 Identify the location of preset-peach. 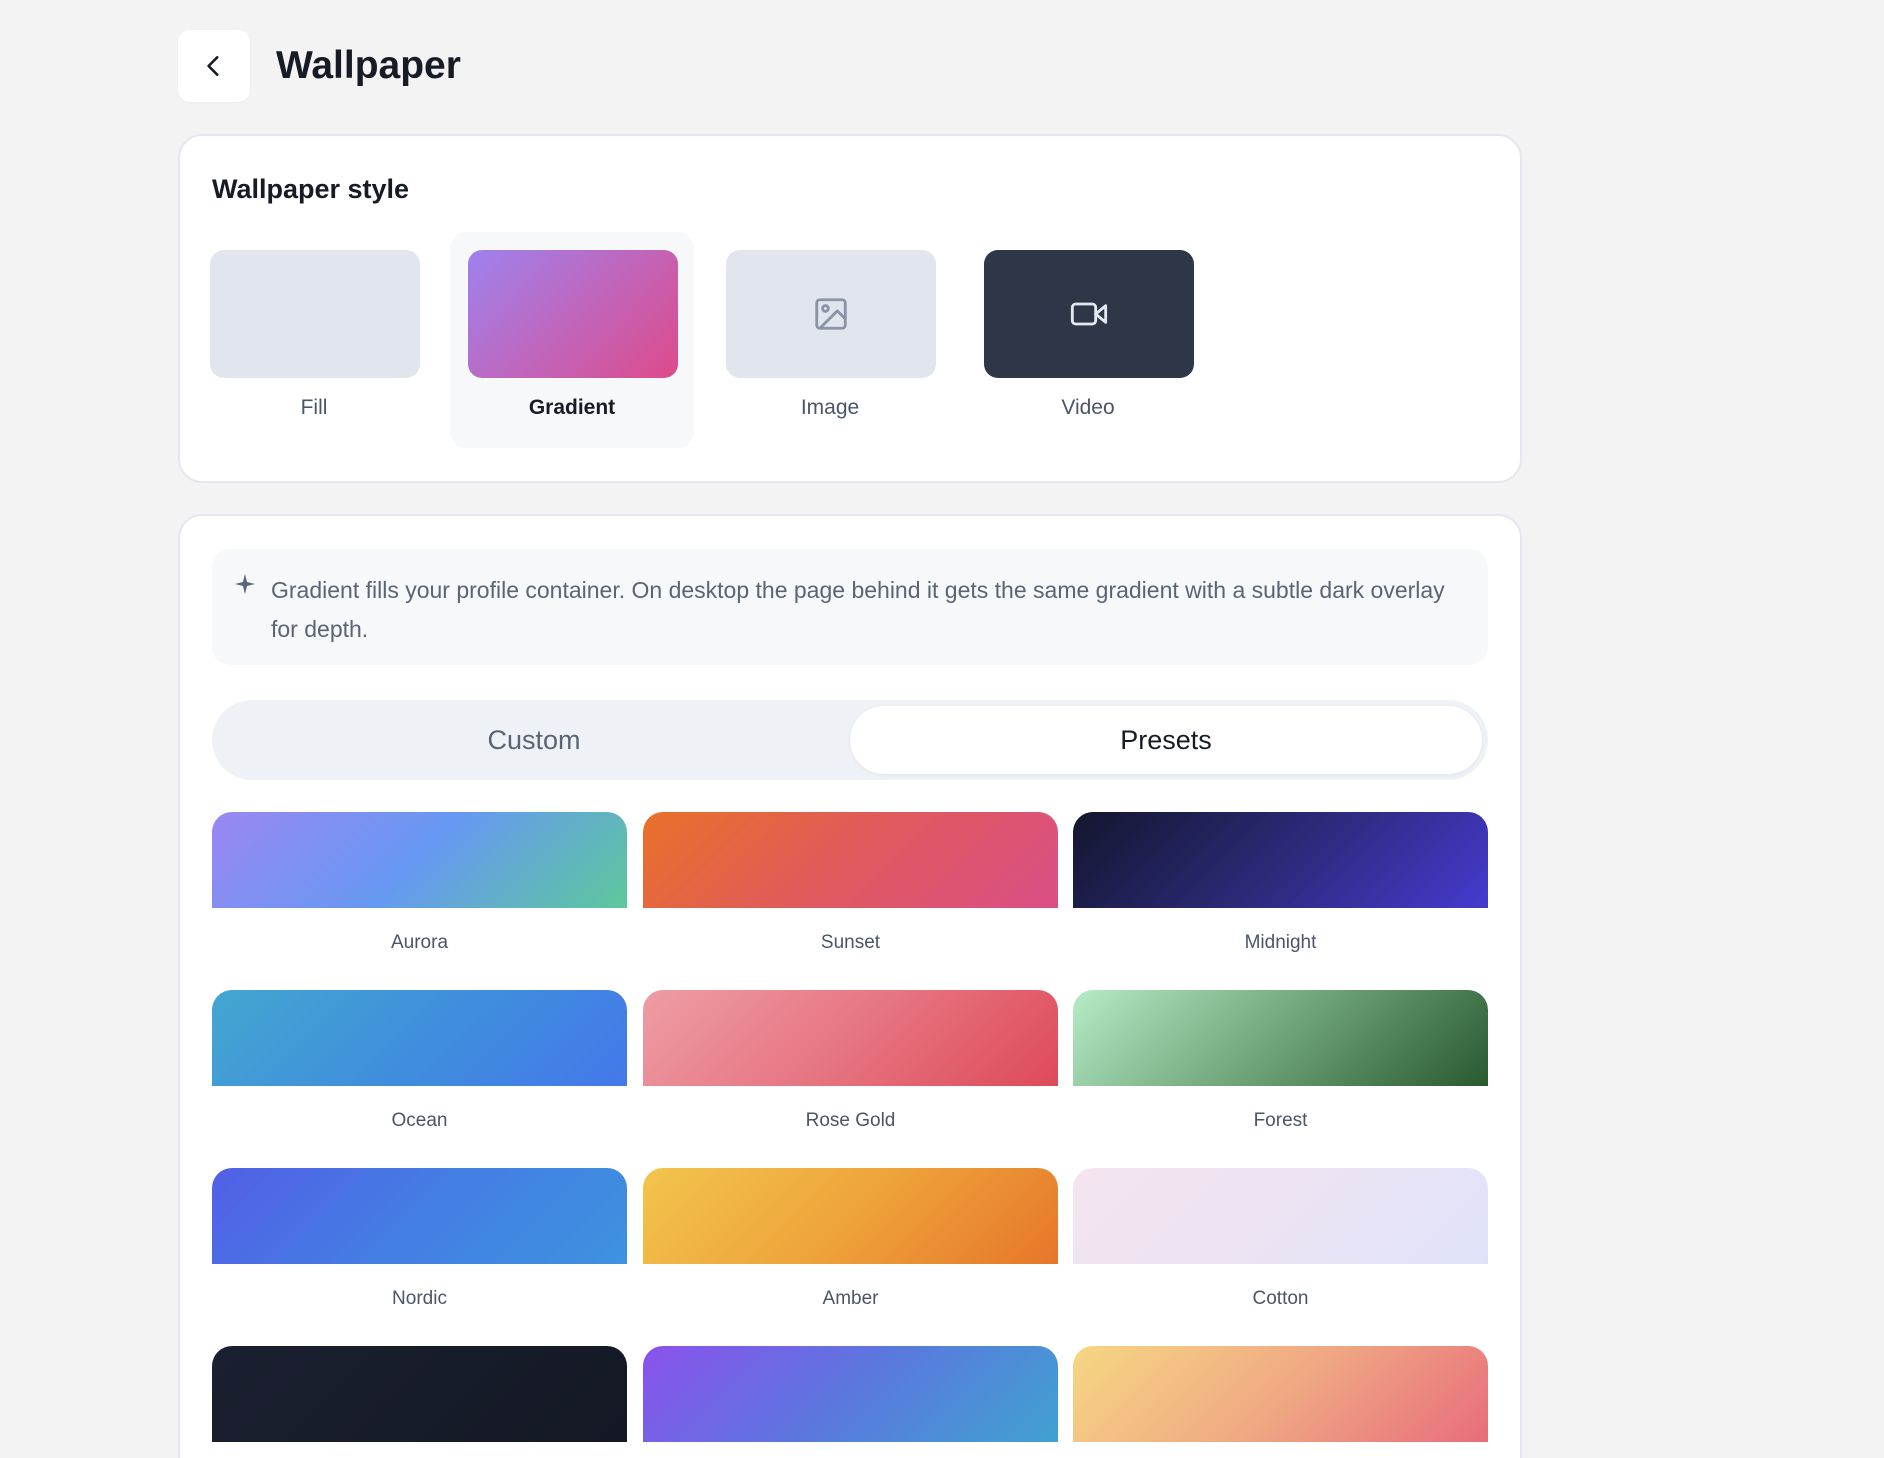
(1280, 1402).